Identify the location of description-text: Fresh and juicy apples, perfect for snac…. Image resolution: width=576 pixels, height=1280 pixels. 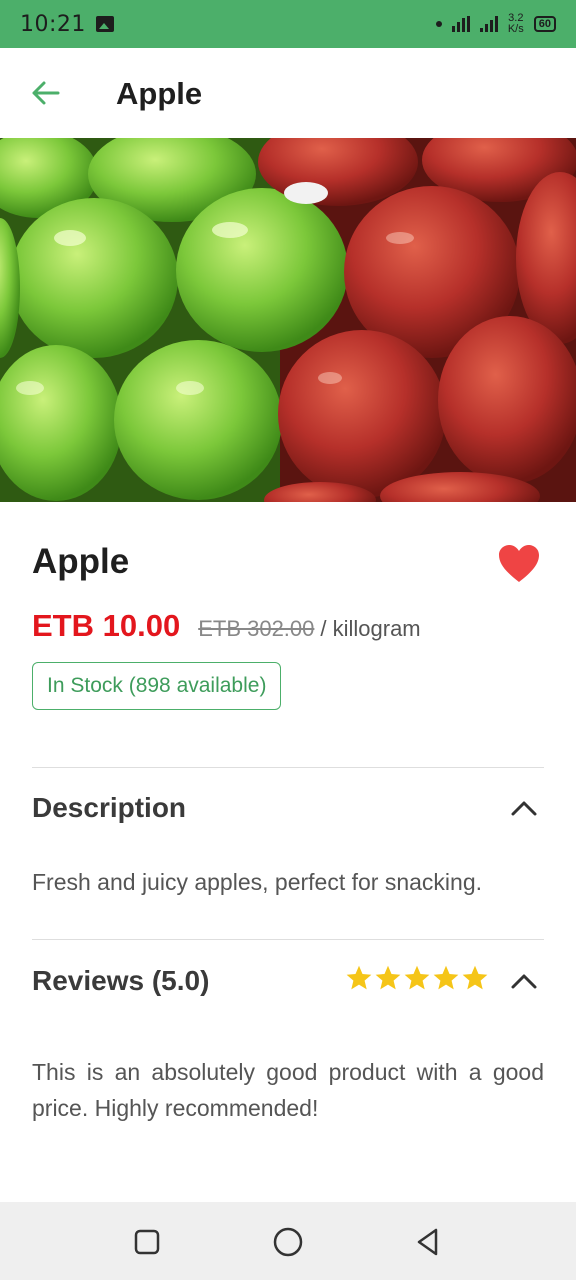
(257, 882).